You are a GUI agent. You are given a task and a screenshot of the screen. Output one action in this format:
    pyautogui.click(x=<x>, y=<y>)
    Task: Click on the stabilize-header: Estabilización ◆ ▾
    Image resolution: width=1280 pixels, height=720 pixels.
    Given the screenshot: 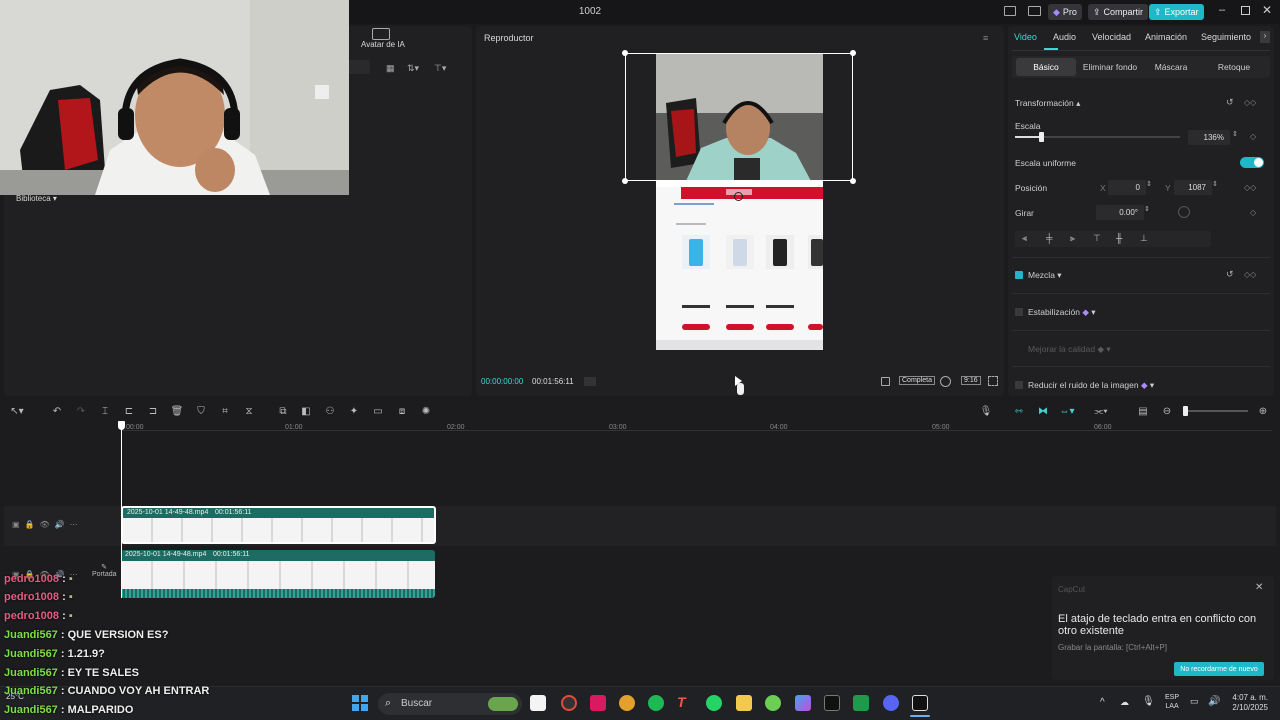 What is the action you would take?
    pyautogui.click(x=1062, y=312)
    